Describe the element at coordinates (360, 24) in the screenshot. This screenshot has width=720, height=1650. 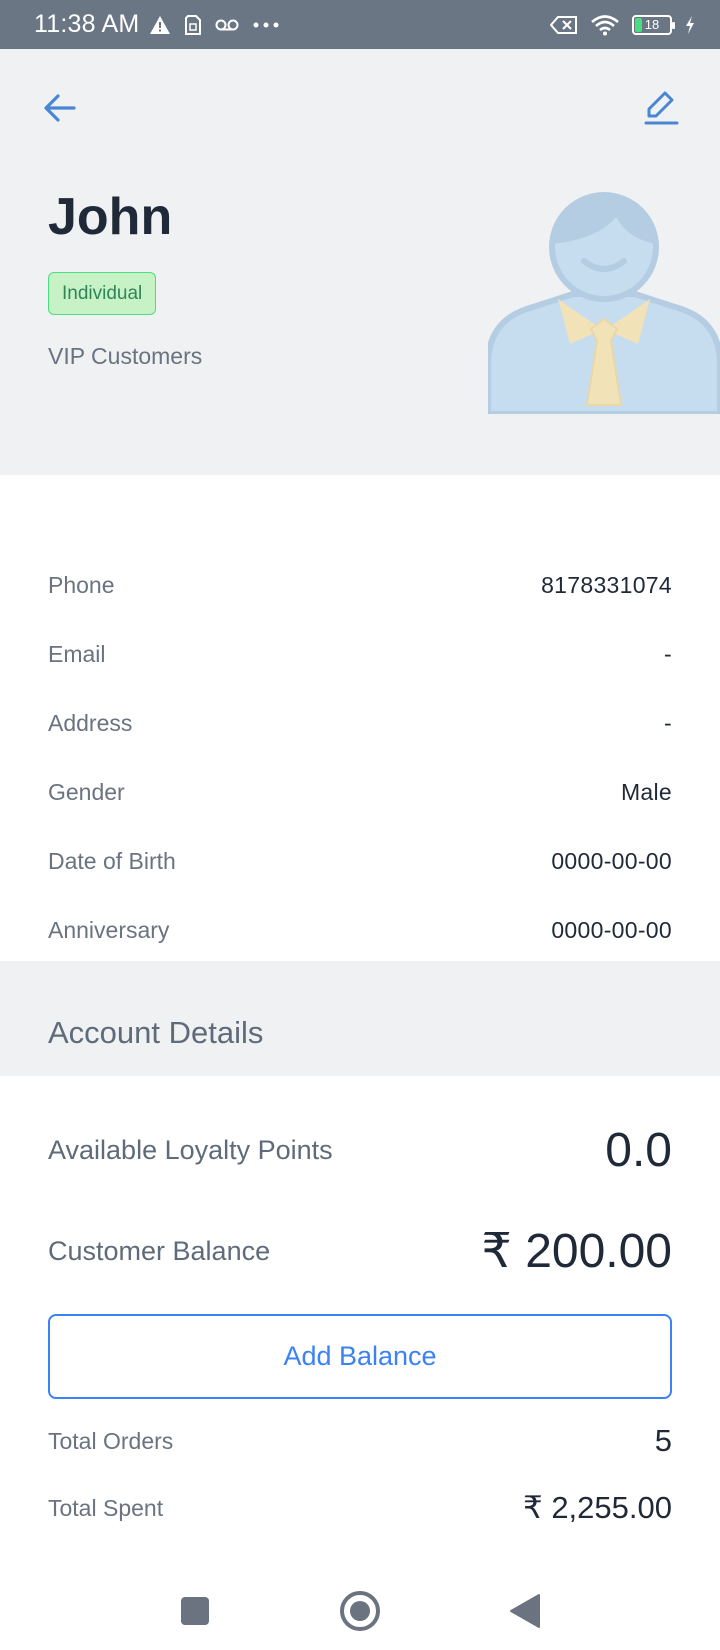
I see `status-bar: 11:38 AM 18` at that location.